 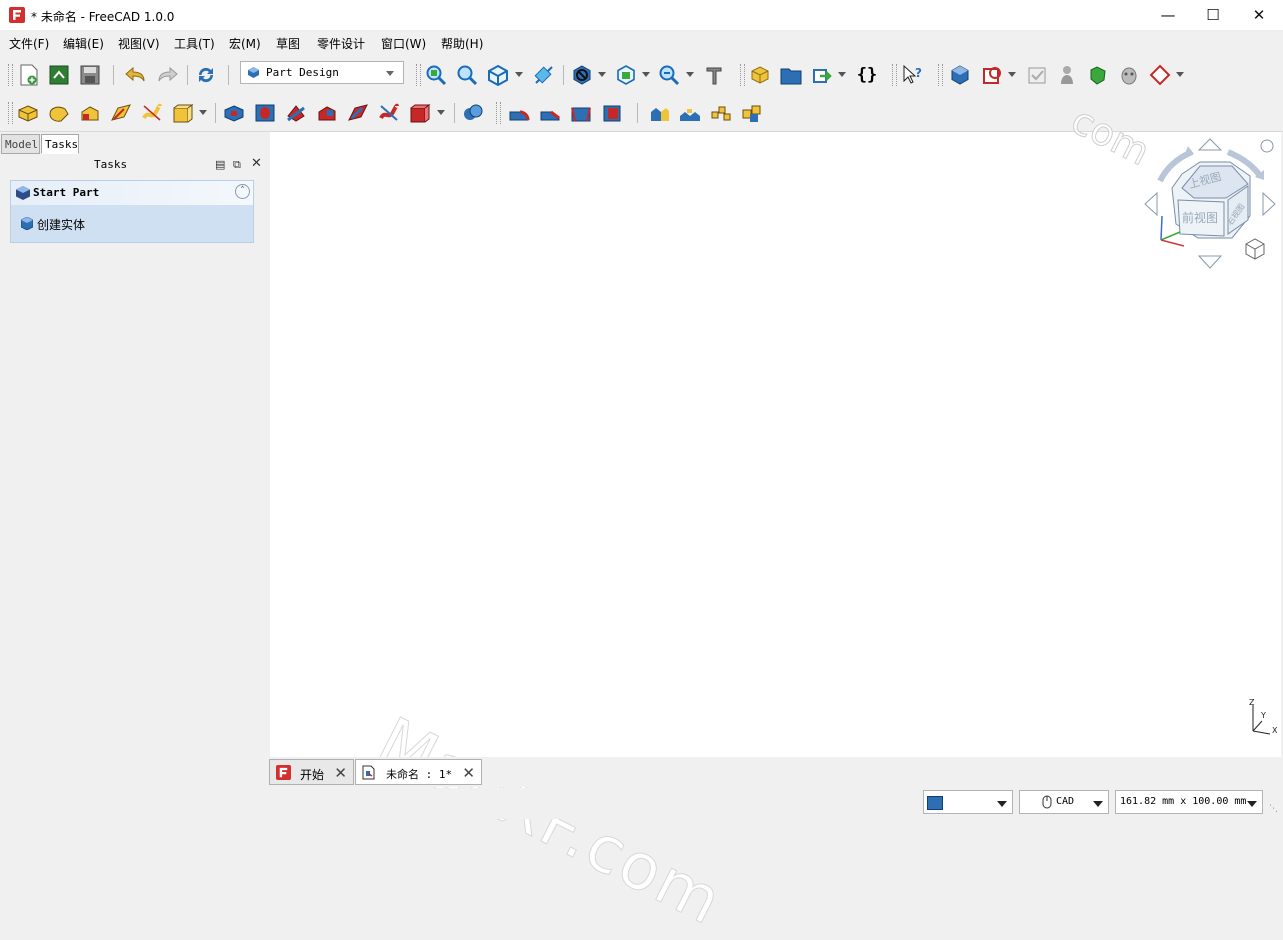 What do you see at coordinates (550, 113) in the screenshot?
I see `chamfer-icon` at bounding box center [550, 113].